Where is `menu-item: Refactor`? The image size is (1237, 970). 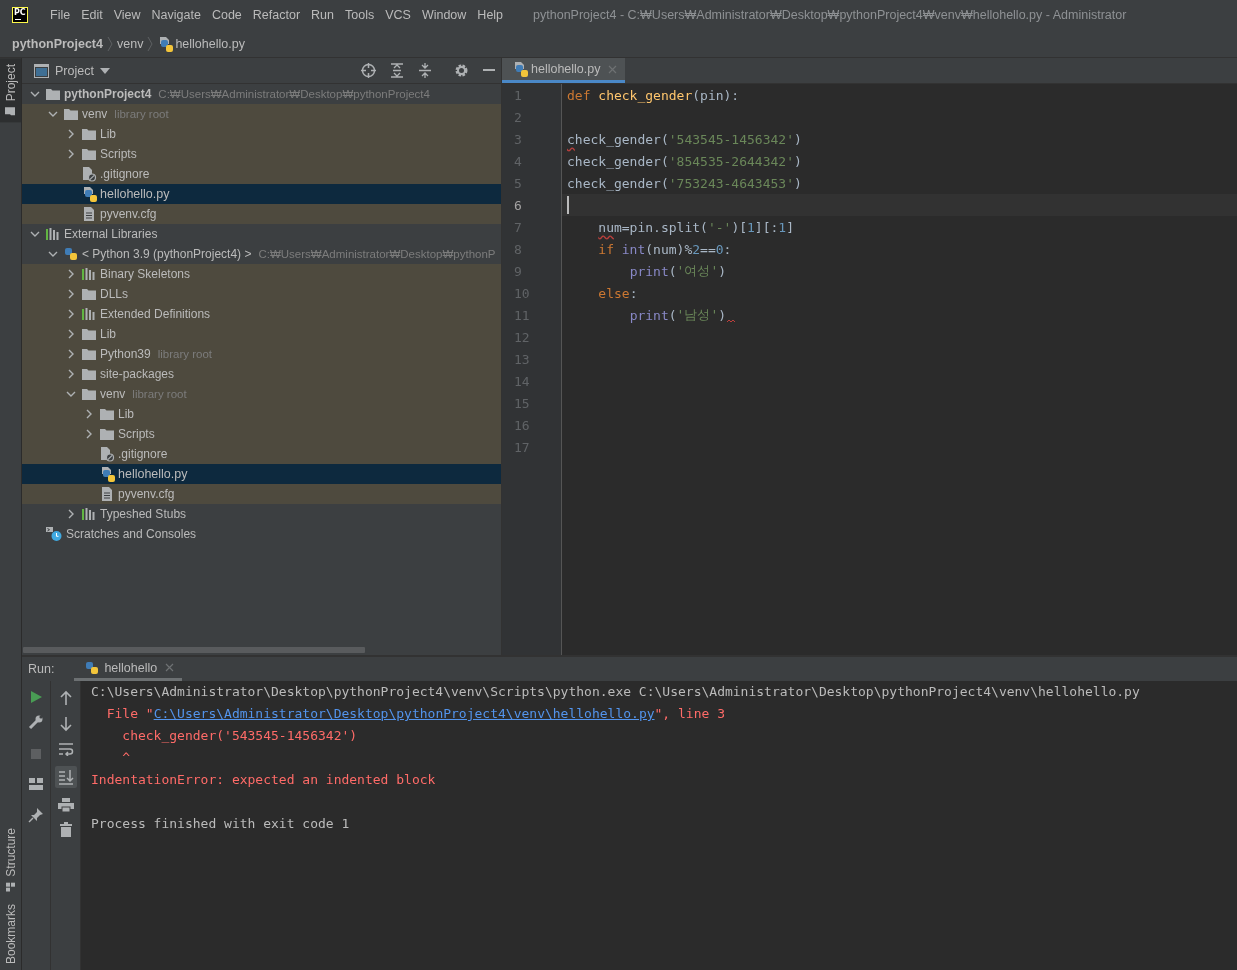
menu-item: Refactor is located at coordinates (276, 15).